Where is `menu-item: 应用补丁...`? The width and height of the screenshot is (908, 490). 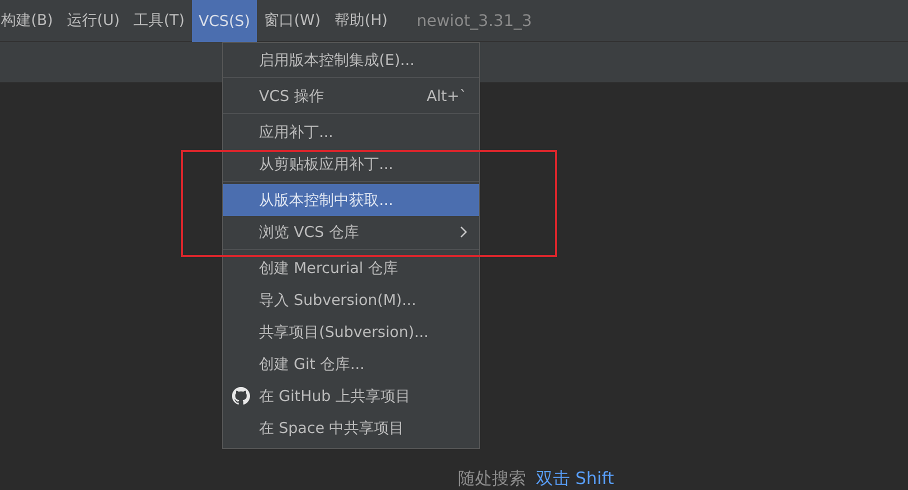 menu-item: 应用补丁... is located at coordinates (351, 132).